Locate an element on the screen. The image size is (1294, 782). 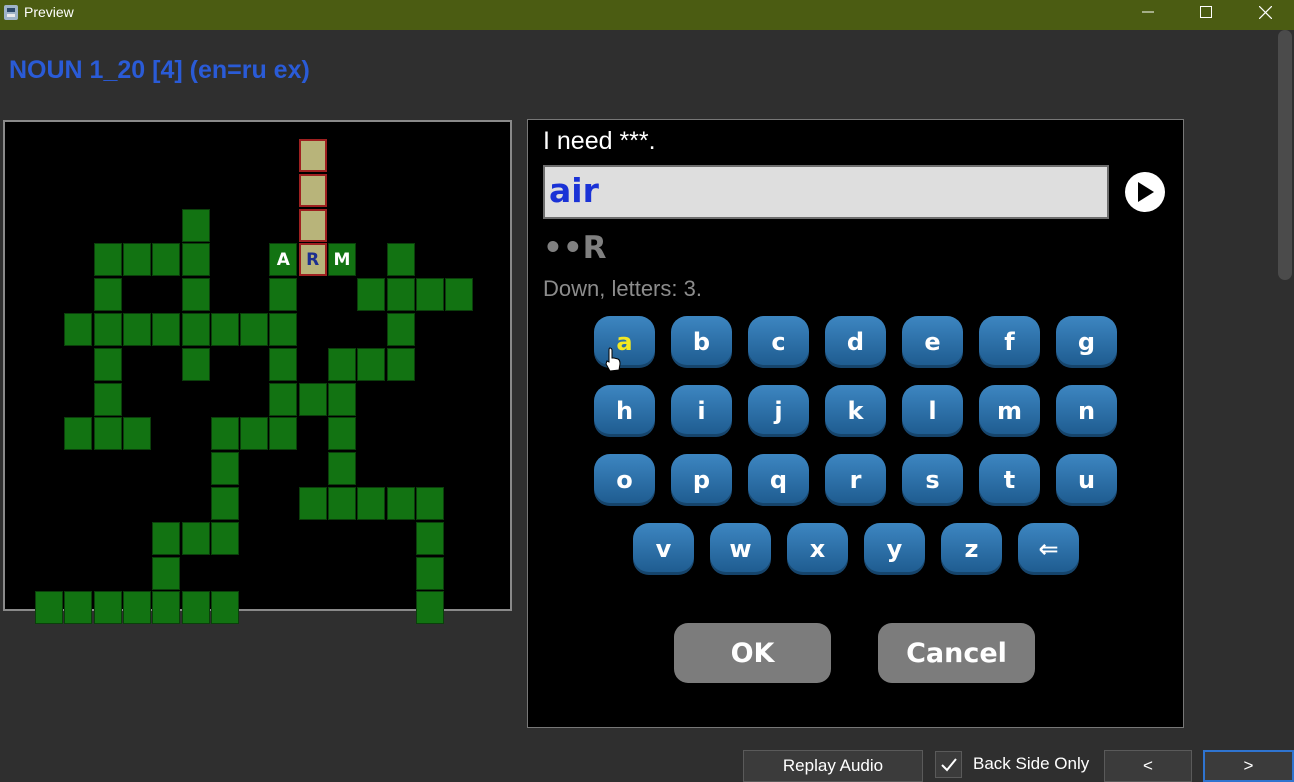
key-h: h is located at coordinates (624, 411).